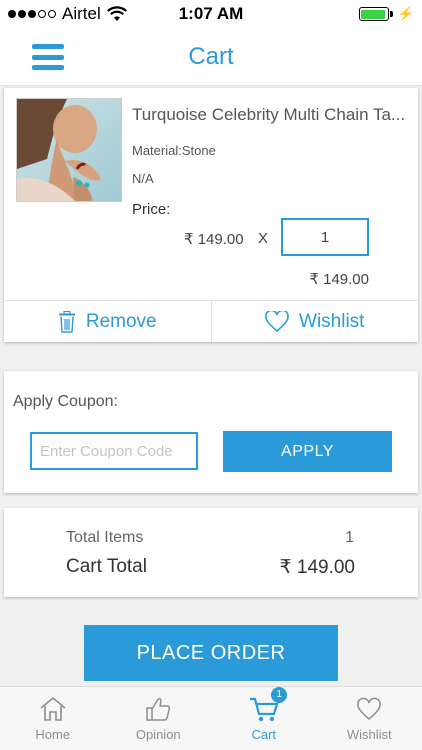 The height and width of the screenshot is (750, 422). I want to click on tab-wishlist: Wishlist, so click(369, 718).